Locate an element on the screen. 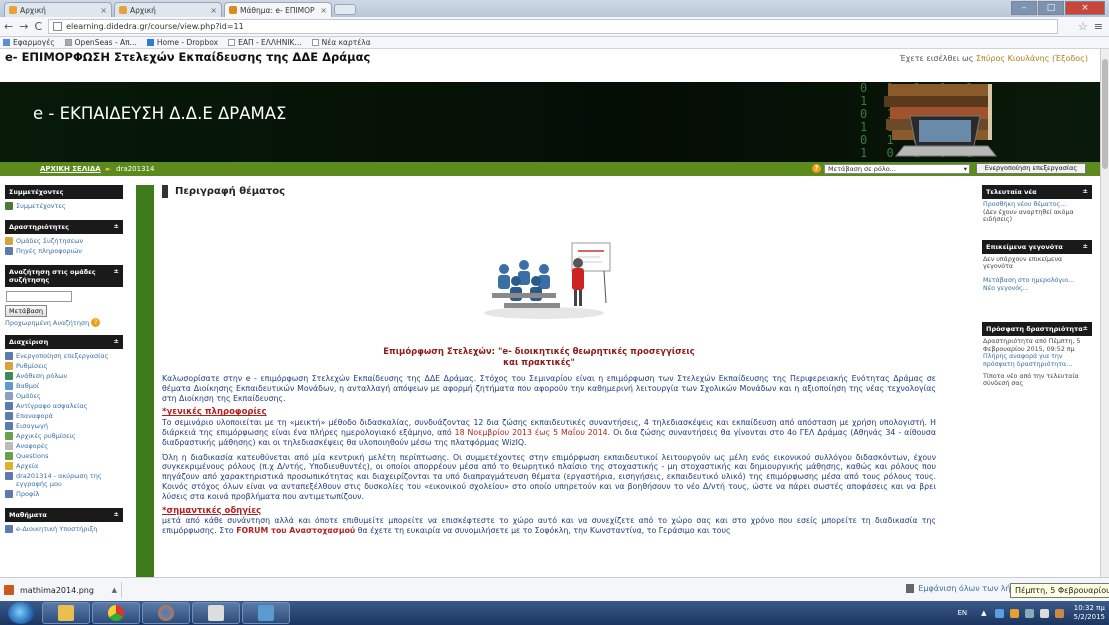 Image resolution: width=1109 pixels, height=625 pixels. admin-item-roles: Ανάθεση ρόλων is located at coordinates (64, 376).